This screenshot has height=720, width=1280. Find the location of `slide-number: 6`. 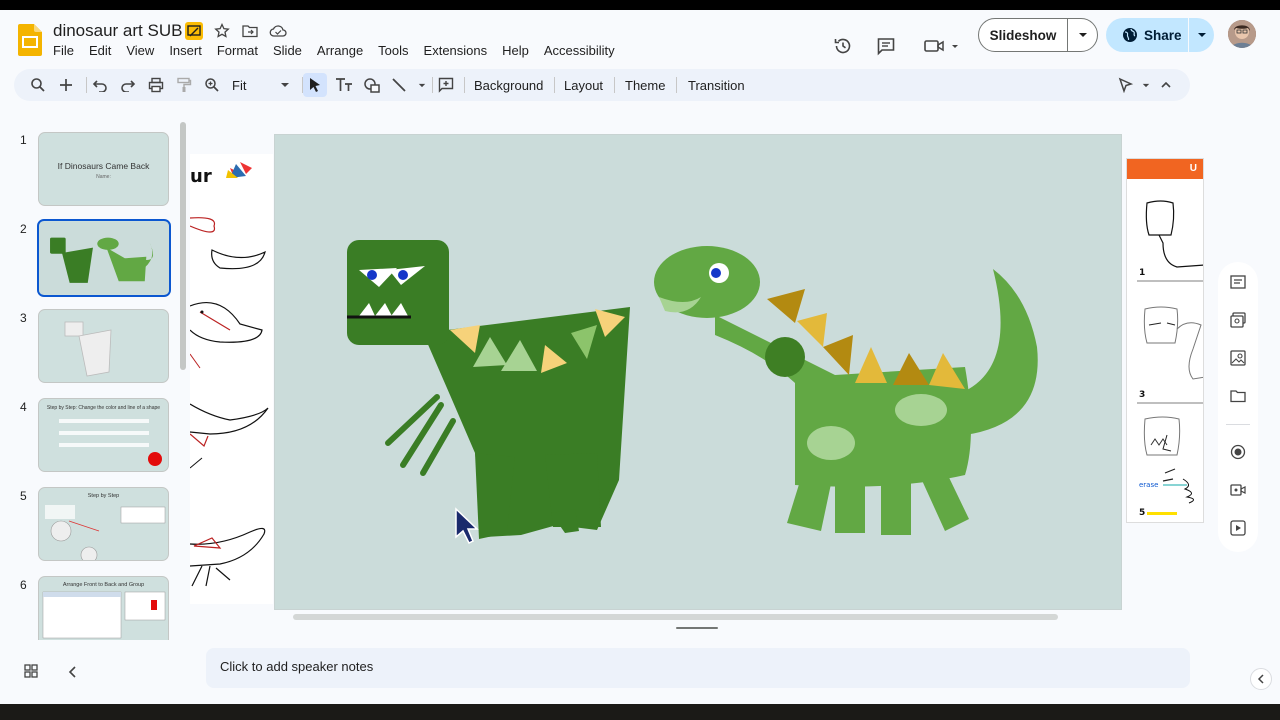

slide-number: 6 is located at coordinates (23, 585).